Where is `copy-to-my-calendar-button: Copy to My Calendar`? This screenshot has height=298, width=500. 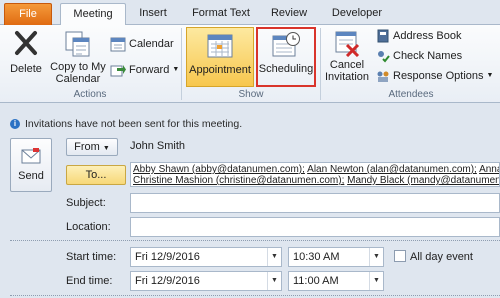
copy-to-my-calendar-button: Copy to My Calendar is located at coordinates (78, 57).